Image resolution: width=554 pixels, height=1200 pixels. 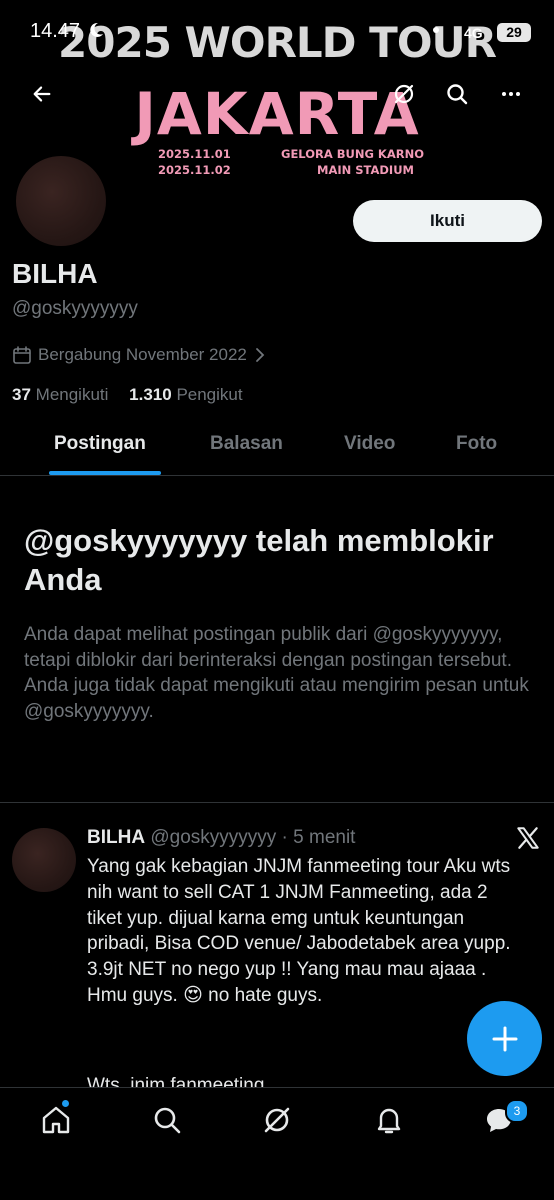 What do you see at coordinates (352, 154) in the screenshot?
I see `banner-venue-1: GELORA BUNG KARNO` at bounding box center [352, 154].